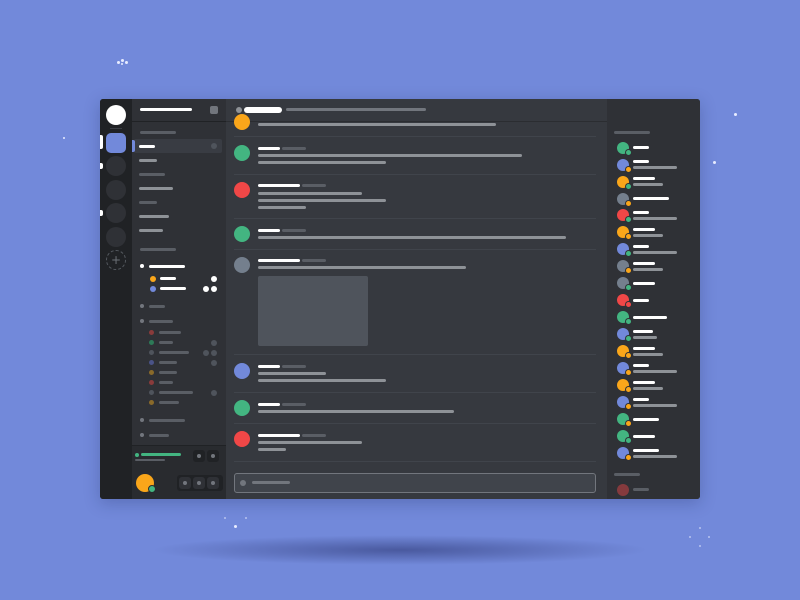 This screenshot has height=600, width=800. What do you see at coordinates (151, 332) in the screenshot?
I see `voice-user-avatar` at bounding box center [151, 332].